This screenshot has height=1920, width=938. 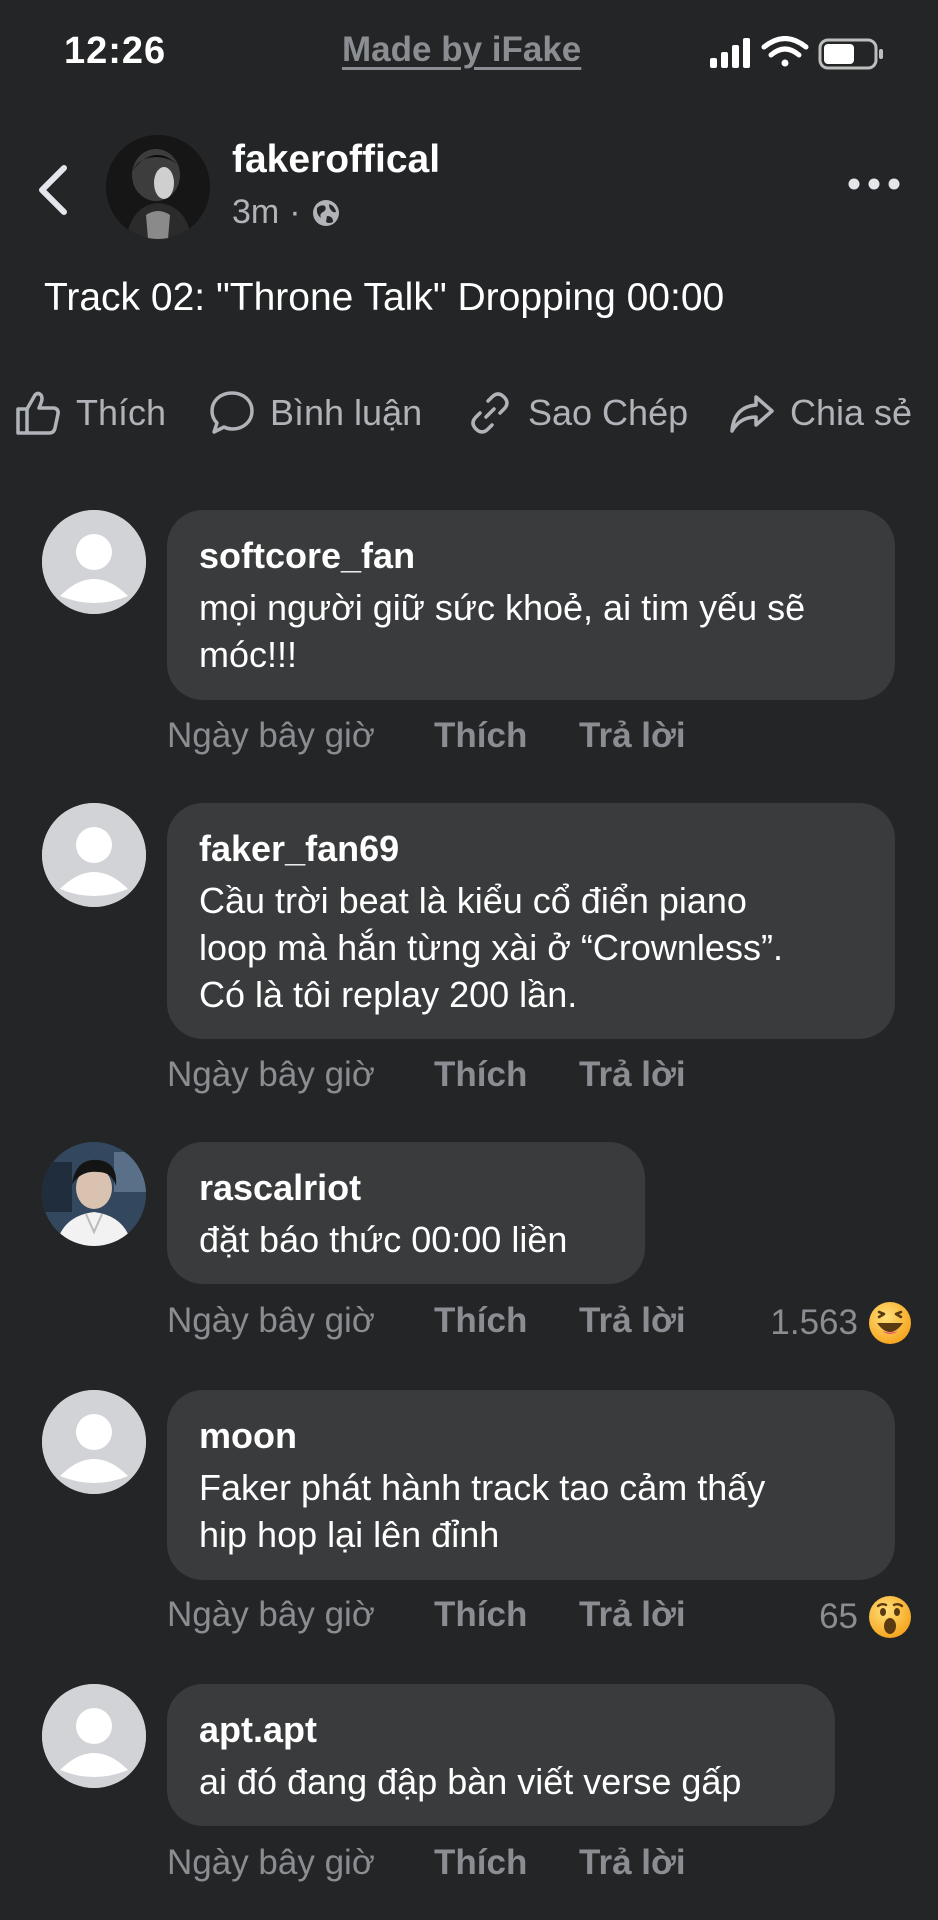 I want to click on share-label: Chia sẻ, so click(x=851, y=412).